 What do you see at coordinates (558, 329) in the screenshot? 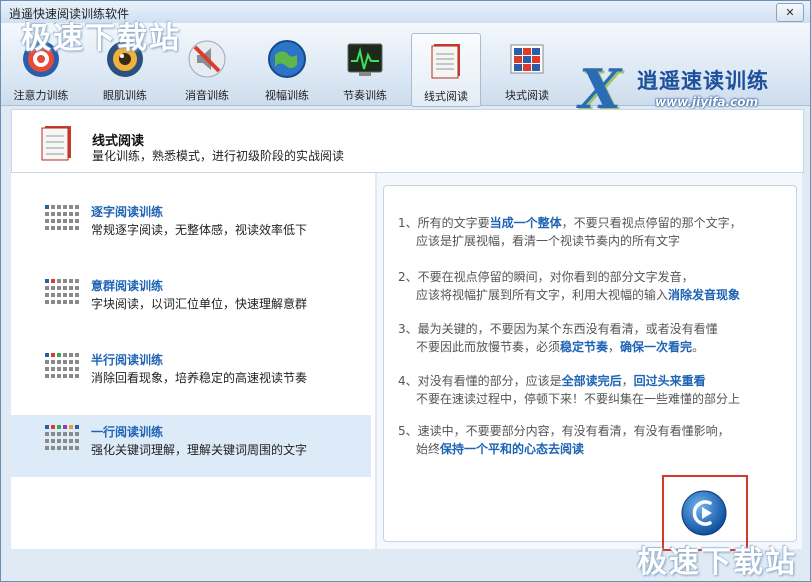
I see `tip-text: 3、最为关键的，不要因为某个东西没有看清，或者没有看懂` at bounding box center [558, 329].